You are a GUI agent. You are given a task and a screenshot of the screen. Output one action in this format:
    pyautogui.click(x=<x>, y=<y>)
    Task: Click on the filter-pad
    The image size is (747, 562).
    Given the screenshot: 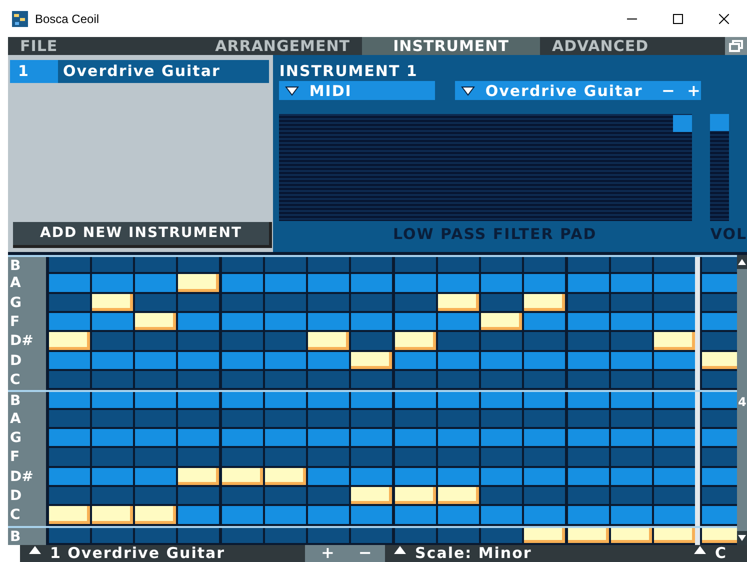 What is the action you would take?
    pyautogui.click(x=485, y=167)
    